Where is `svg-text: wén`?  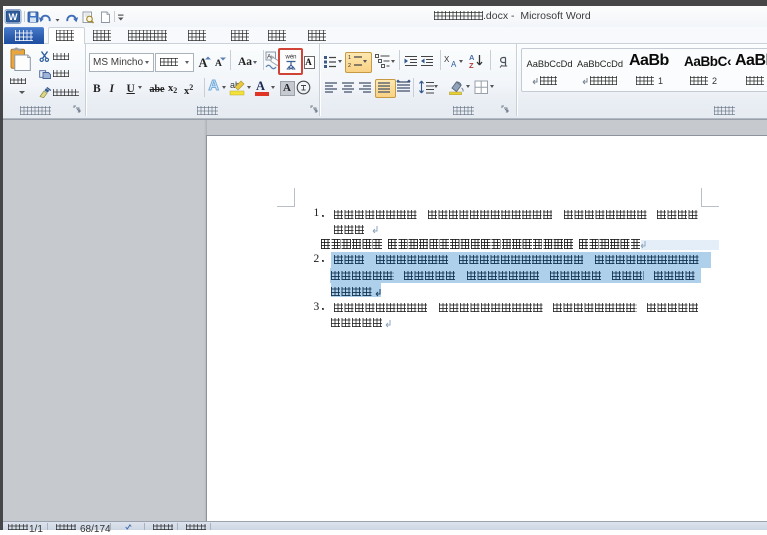
svg-text: wén is located at coordinates (290, 58).